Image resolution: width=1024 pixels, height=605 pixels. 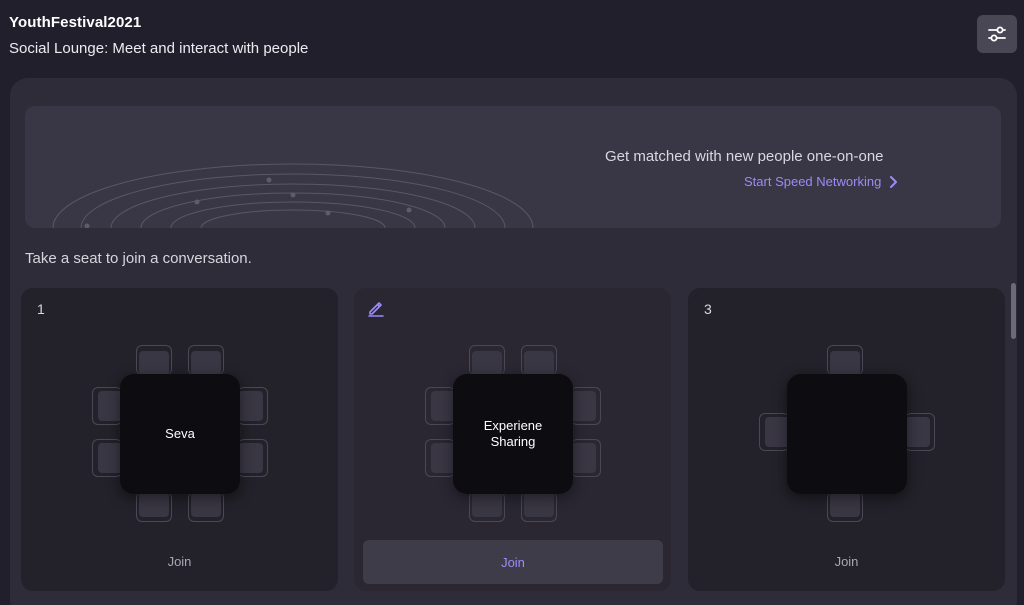 What do you see at coordinates (744, 156) in the screenshot?
I see `banner-text: Get matched with new people one-on-one` at bounding box center [744, 156].